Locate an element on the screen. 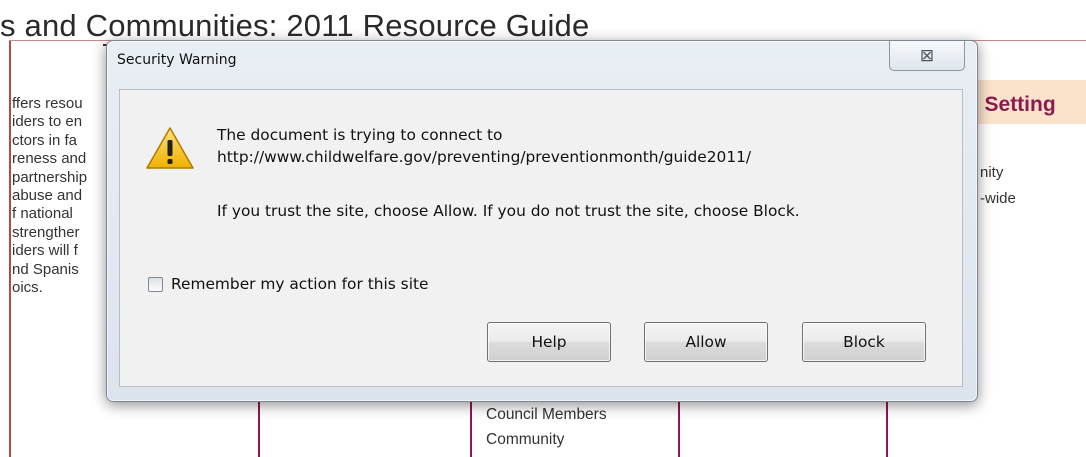 The image size is (1086, 457). block-button: Block is located at coordinates (864, 342).